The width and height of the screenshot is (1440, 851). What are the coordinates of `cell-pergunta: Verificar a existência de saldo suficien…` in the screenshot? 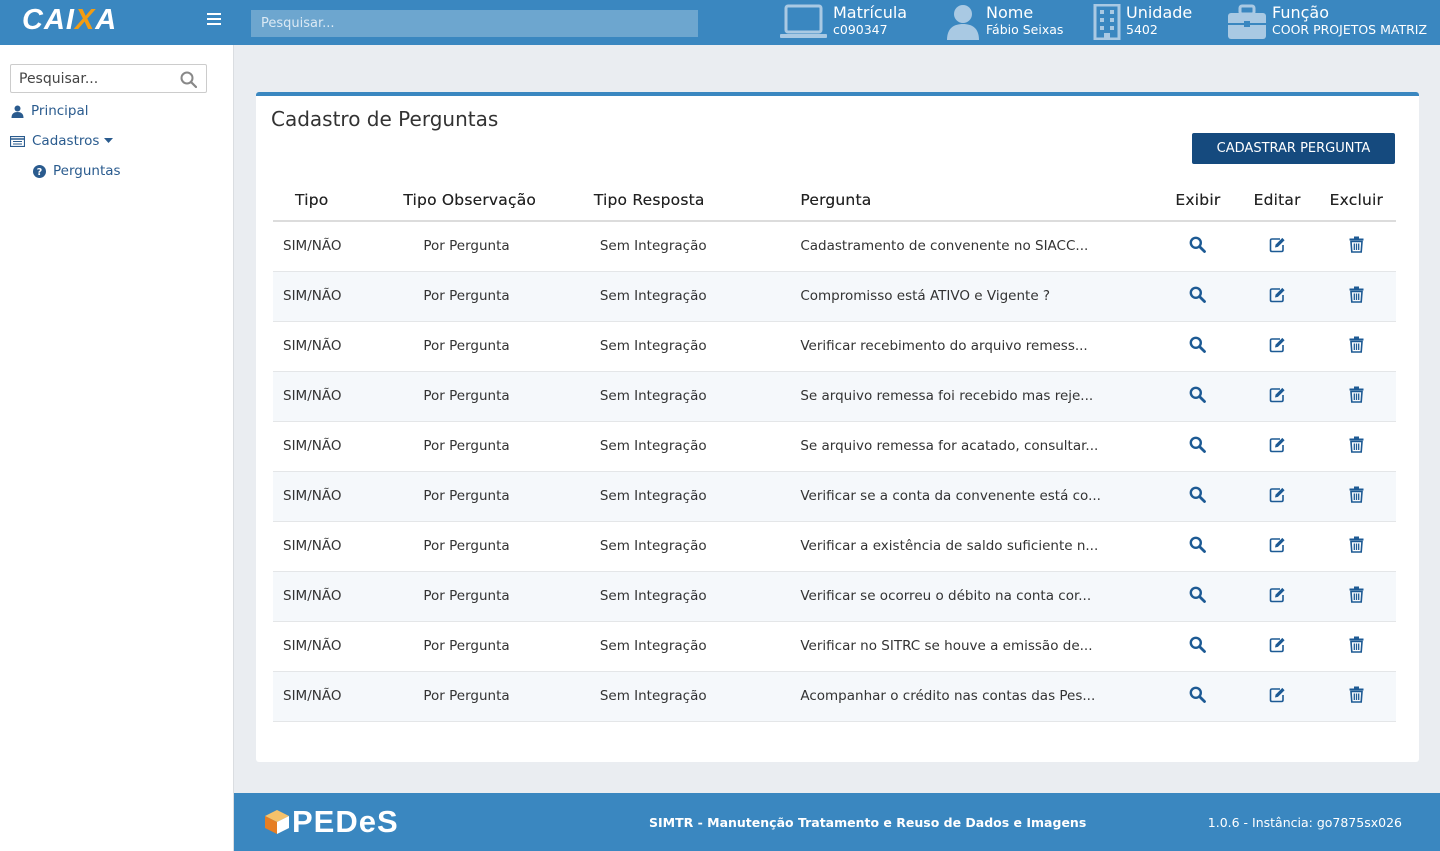 It's located at (973, 546).